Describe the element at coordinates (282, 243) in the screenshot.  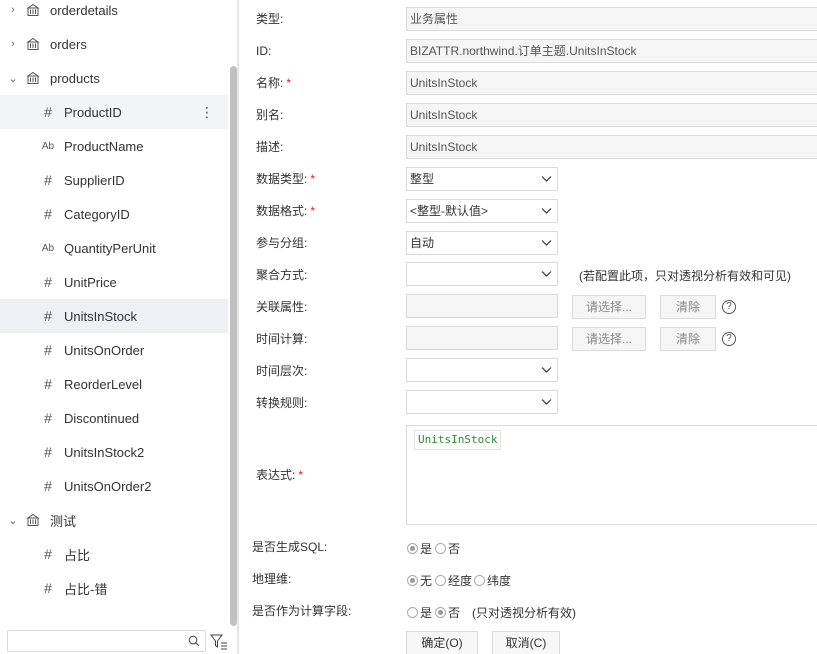
I see `group-label: 参与分组:` at that location.